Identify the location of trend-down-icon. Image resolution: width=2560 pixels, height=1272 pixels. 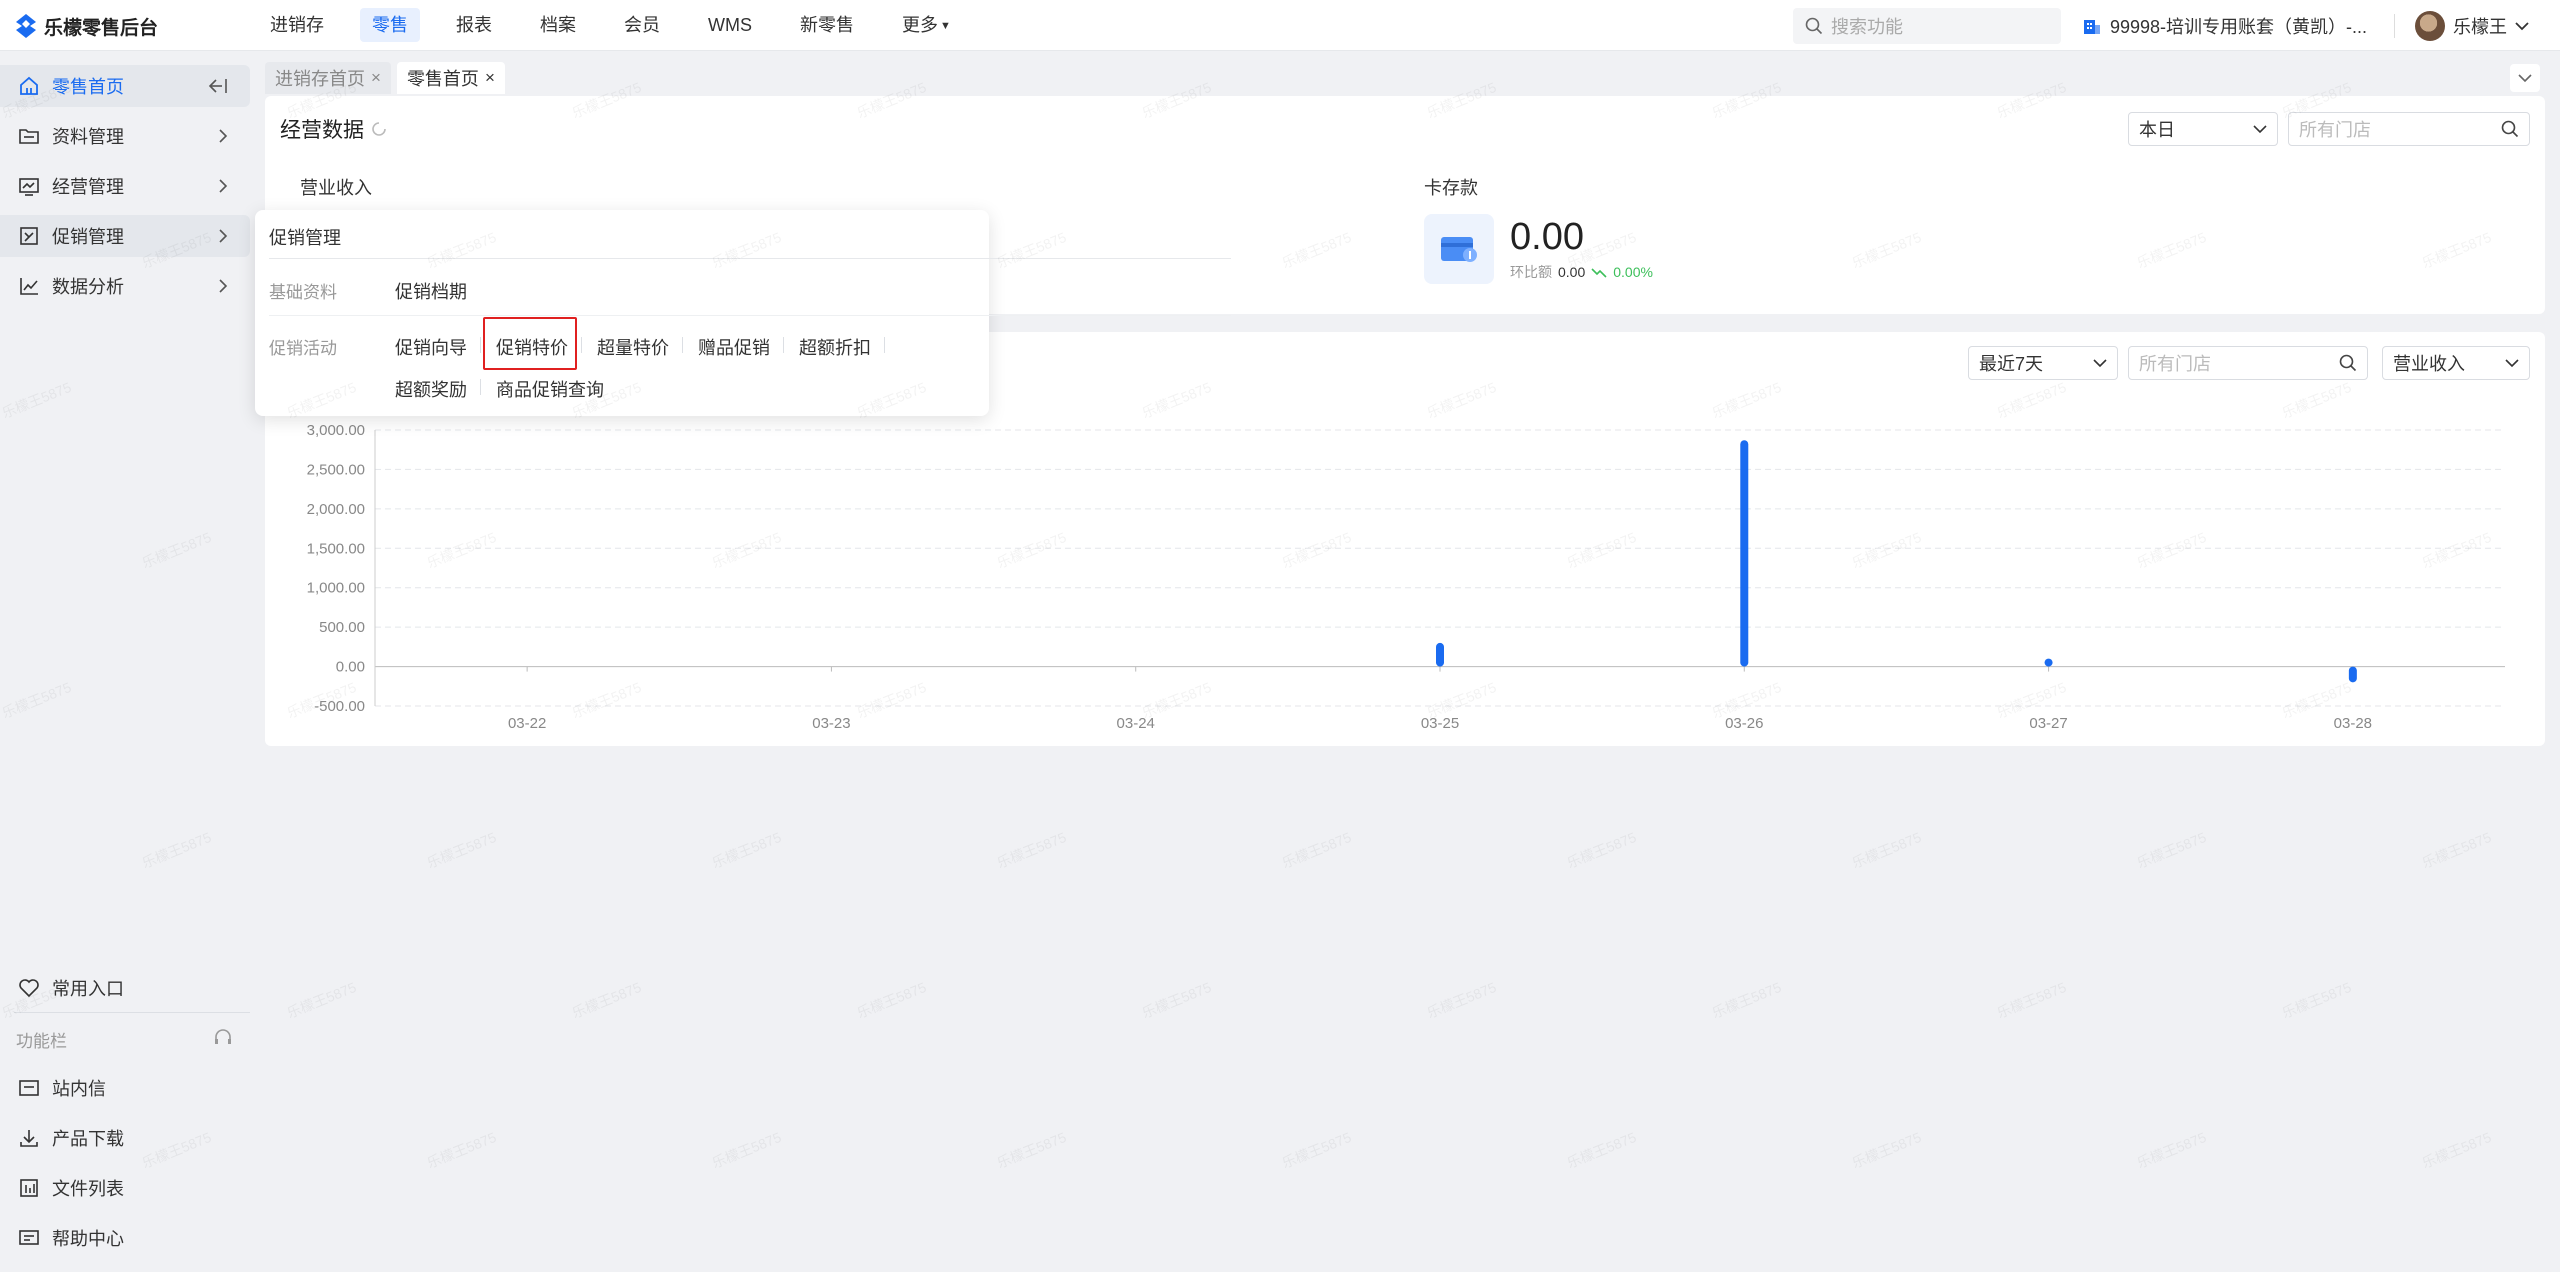
(1599, 273).